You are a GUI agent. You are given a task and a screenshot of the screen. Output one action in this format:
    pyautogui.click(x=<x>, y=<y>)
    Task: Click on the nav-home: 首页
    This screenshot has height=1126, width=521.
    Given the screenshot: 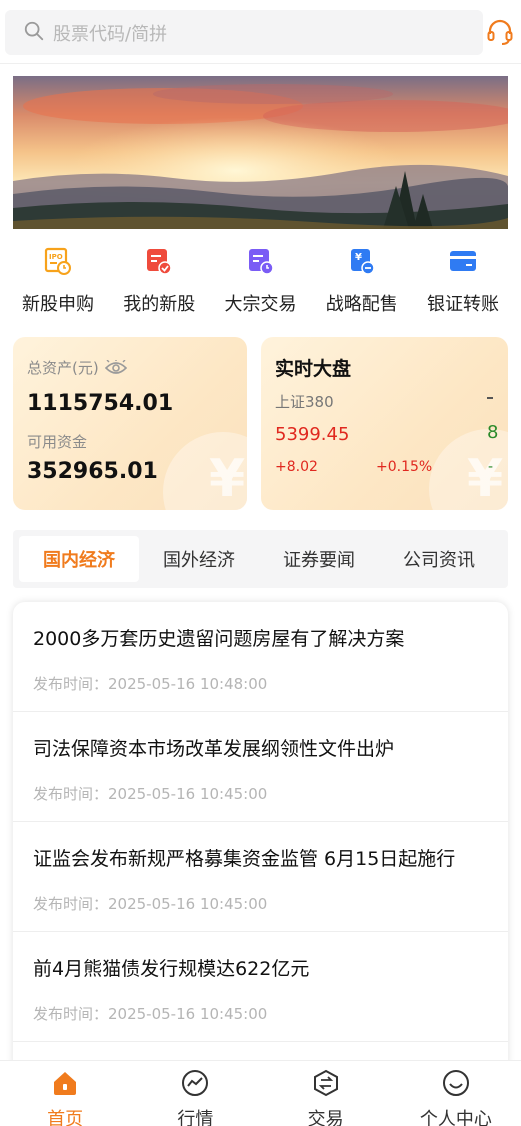 What is the action you would take?
    pyautogui.click(x=65, y=1093)
    